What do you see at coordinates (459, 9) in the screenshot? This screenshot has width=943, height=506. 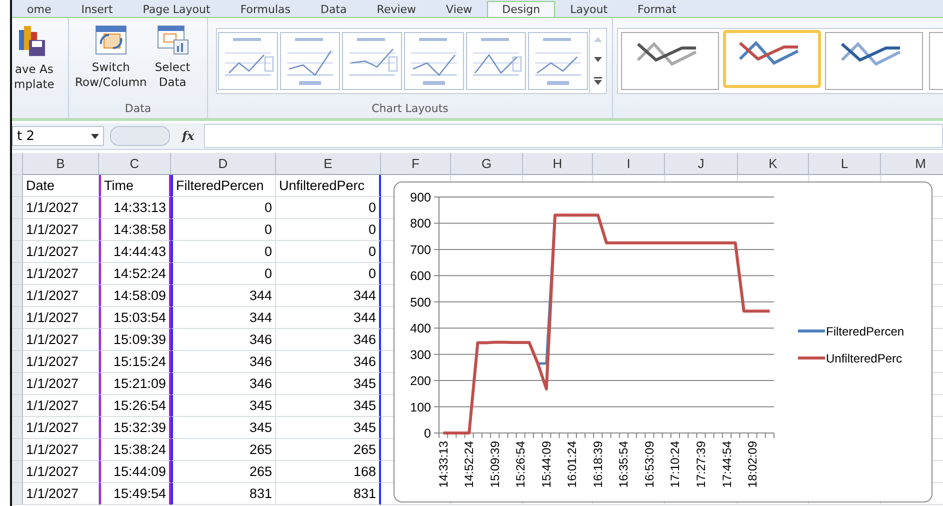 I see `ribbon-tab: View` at bounding box center [459, 9].